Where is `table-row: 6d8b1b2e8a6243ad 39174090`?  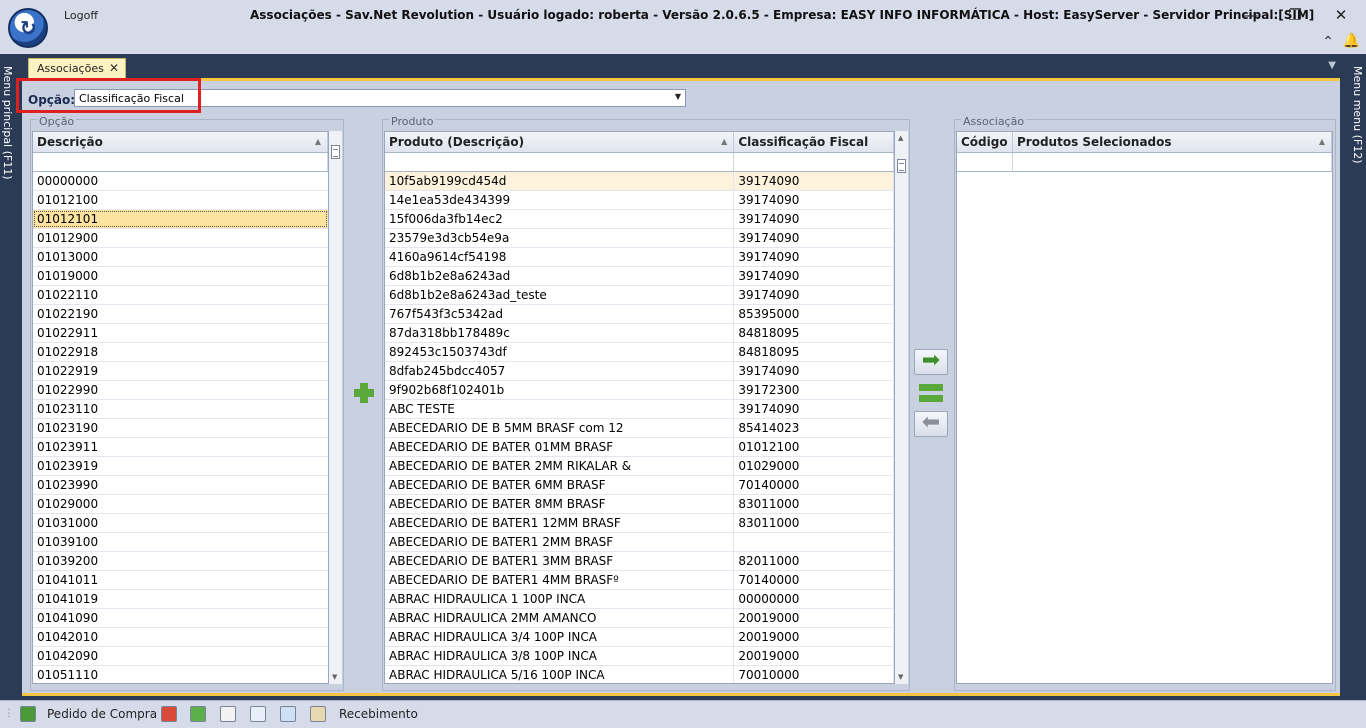 table-row: 6d8b1b2e8a6243ad 39174090 is located at coordinates (639, 276).